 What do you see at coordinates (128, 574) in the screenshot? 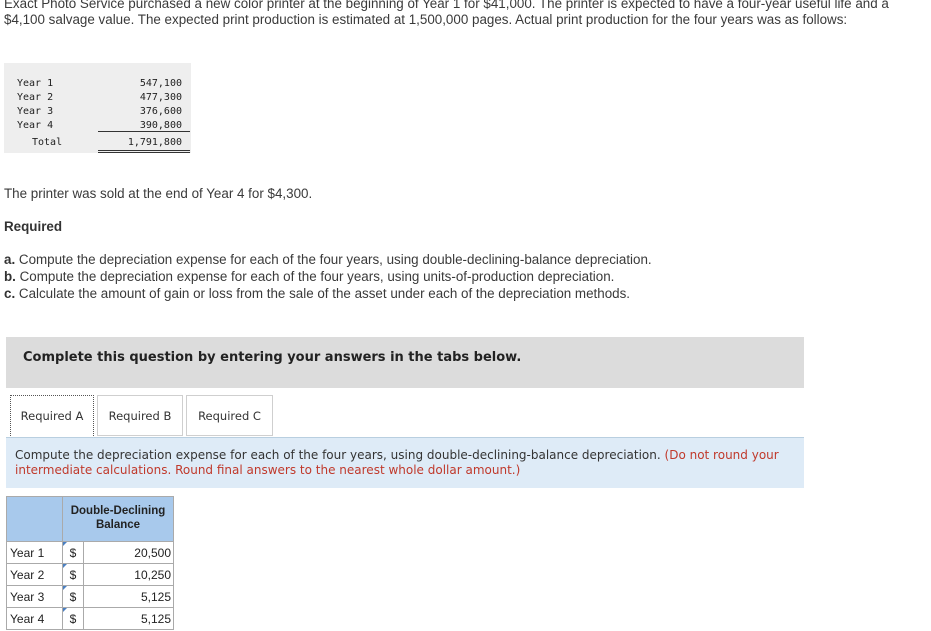
I see `depreciation-input: 10,250` at bounding box center [128, 574].